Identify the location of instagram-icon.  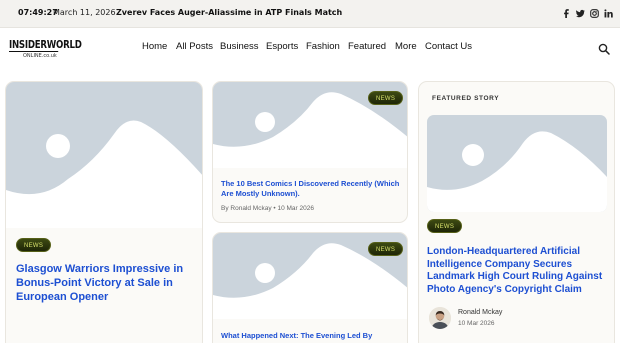
(594, 13).